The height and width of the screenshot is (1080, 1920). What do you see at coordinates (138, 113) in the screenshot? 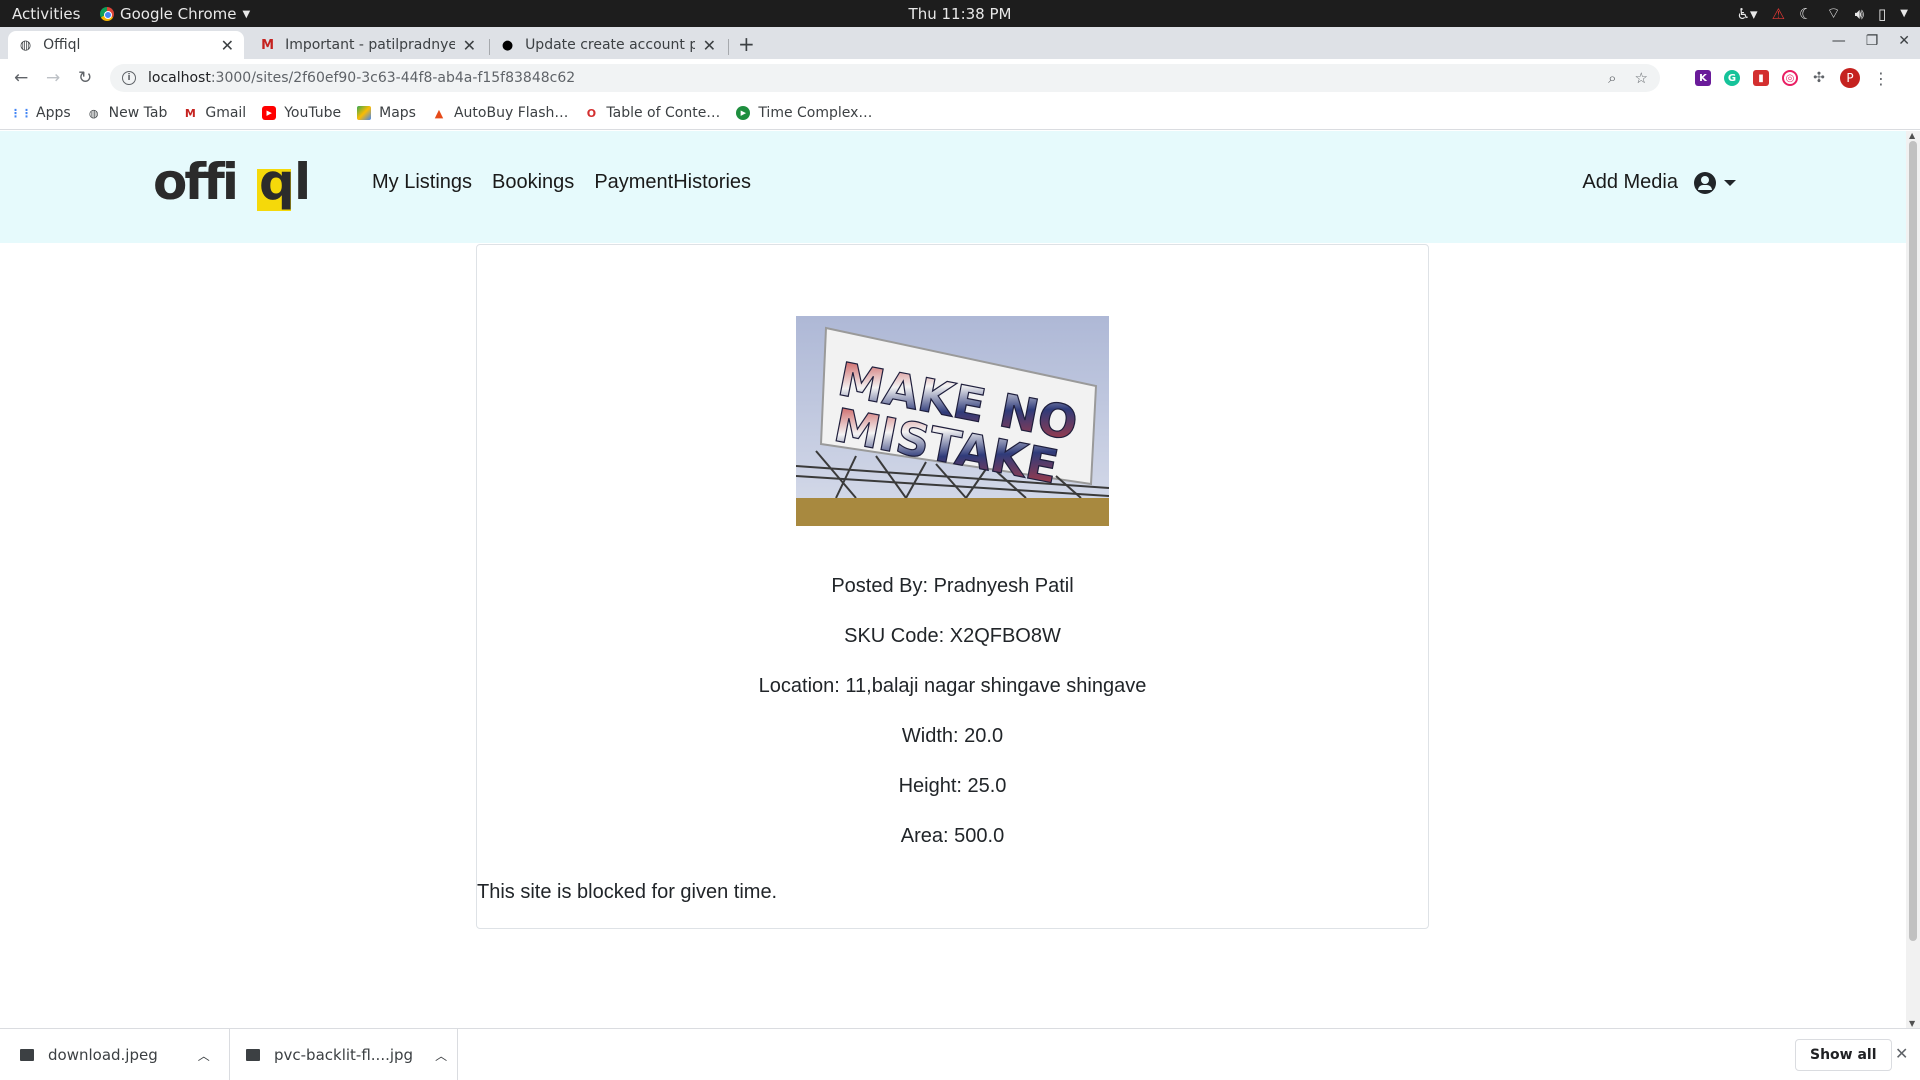
I see `bookmark-label: New Tab` at bounding box center [138, 113].